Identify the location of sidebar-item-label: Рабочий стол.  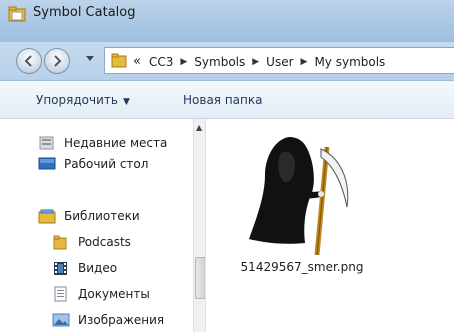
(106, 164).